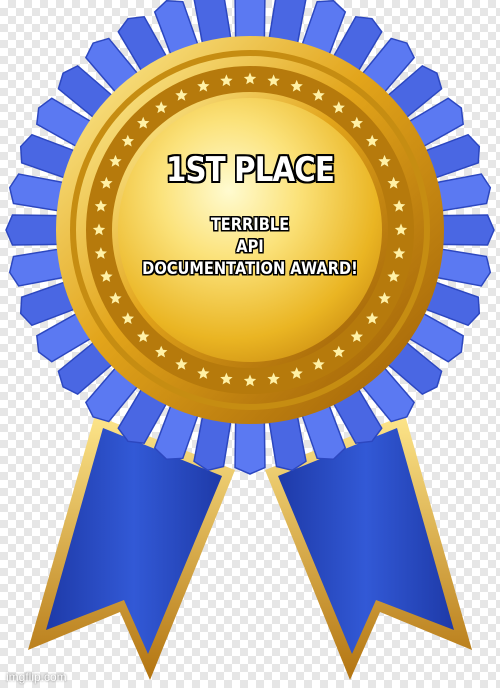 Image resolution: width=500 pixels, height=688 pixels. I want to click on award-subtitle-line-2: API, so click(250, 247).